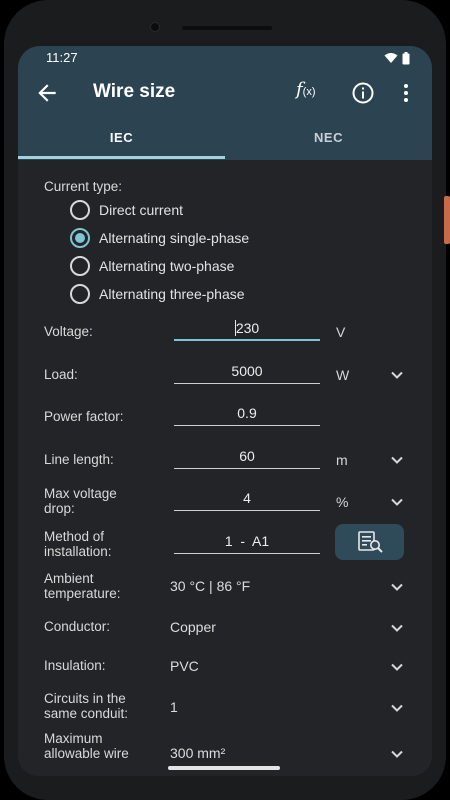 The image size is (450, 800). What do you see at coordinates (80, 238) in the screenshot?
I see `radio-alternating-single-phase` at bounding box center [80, 238].